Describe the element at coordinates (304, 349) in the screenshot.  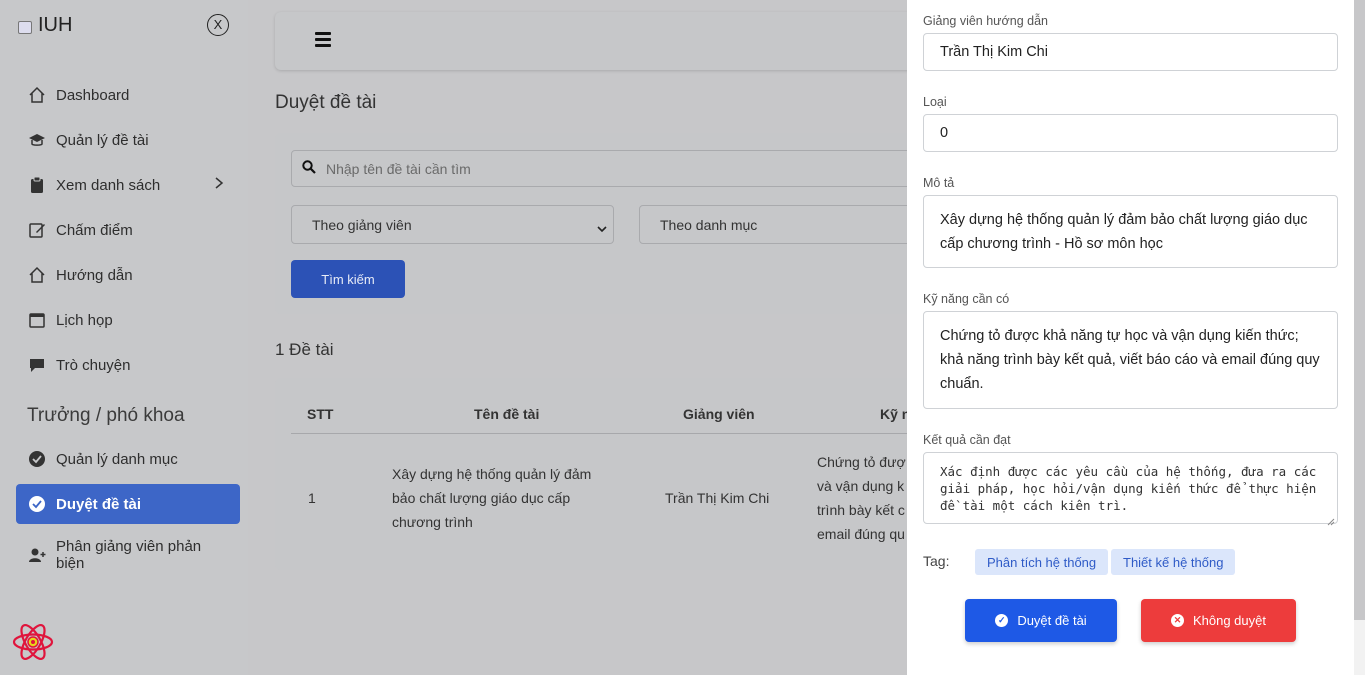
I see `topic-count: 1 Đề tài` at that location.